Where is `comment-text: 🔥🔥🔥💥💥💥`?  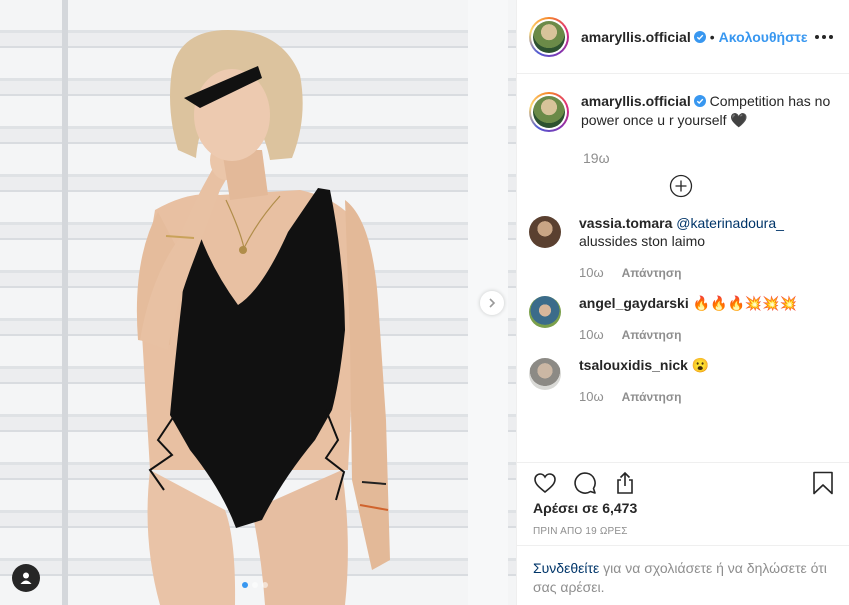 comment-text: 🔥🔥🔥💥💥💥 is located at coordinates (745, 303).